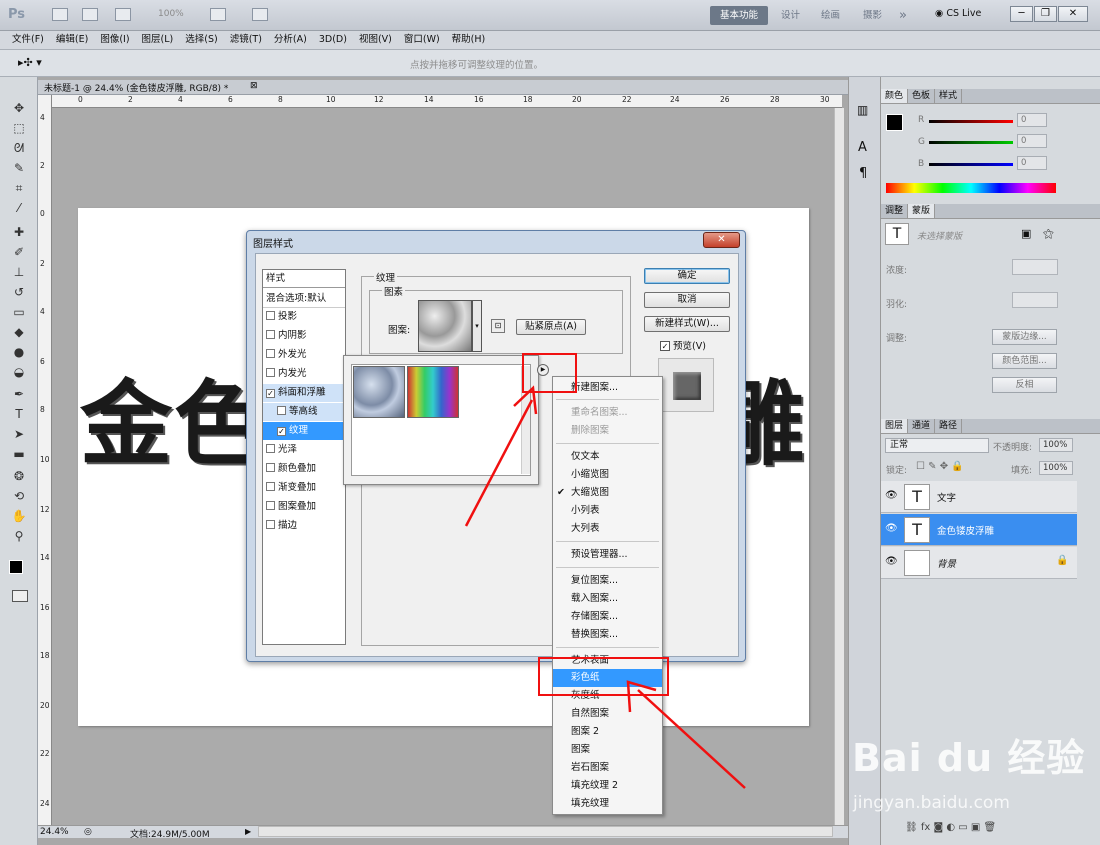 The height and width of the screenshot is (845, 1100). Describe the element at coordinates (605, 587) in the screenshot. I see `annotation-arrows` at that location.